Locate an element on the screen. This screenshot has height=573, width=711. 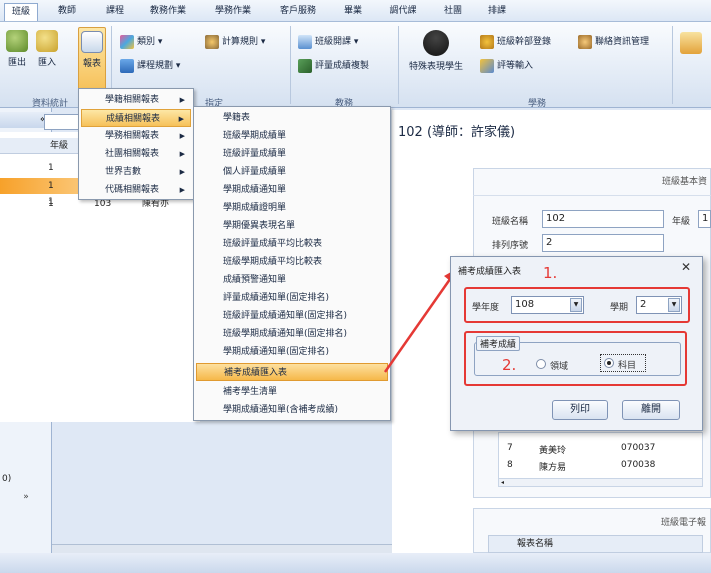
semester-select: 2 ▼ is located at coordinates (659, 305).